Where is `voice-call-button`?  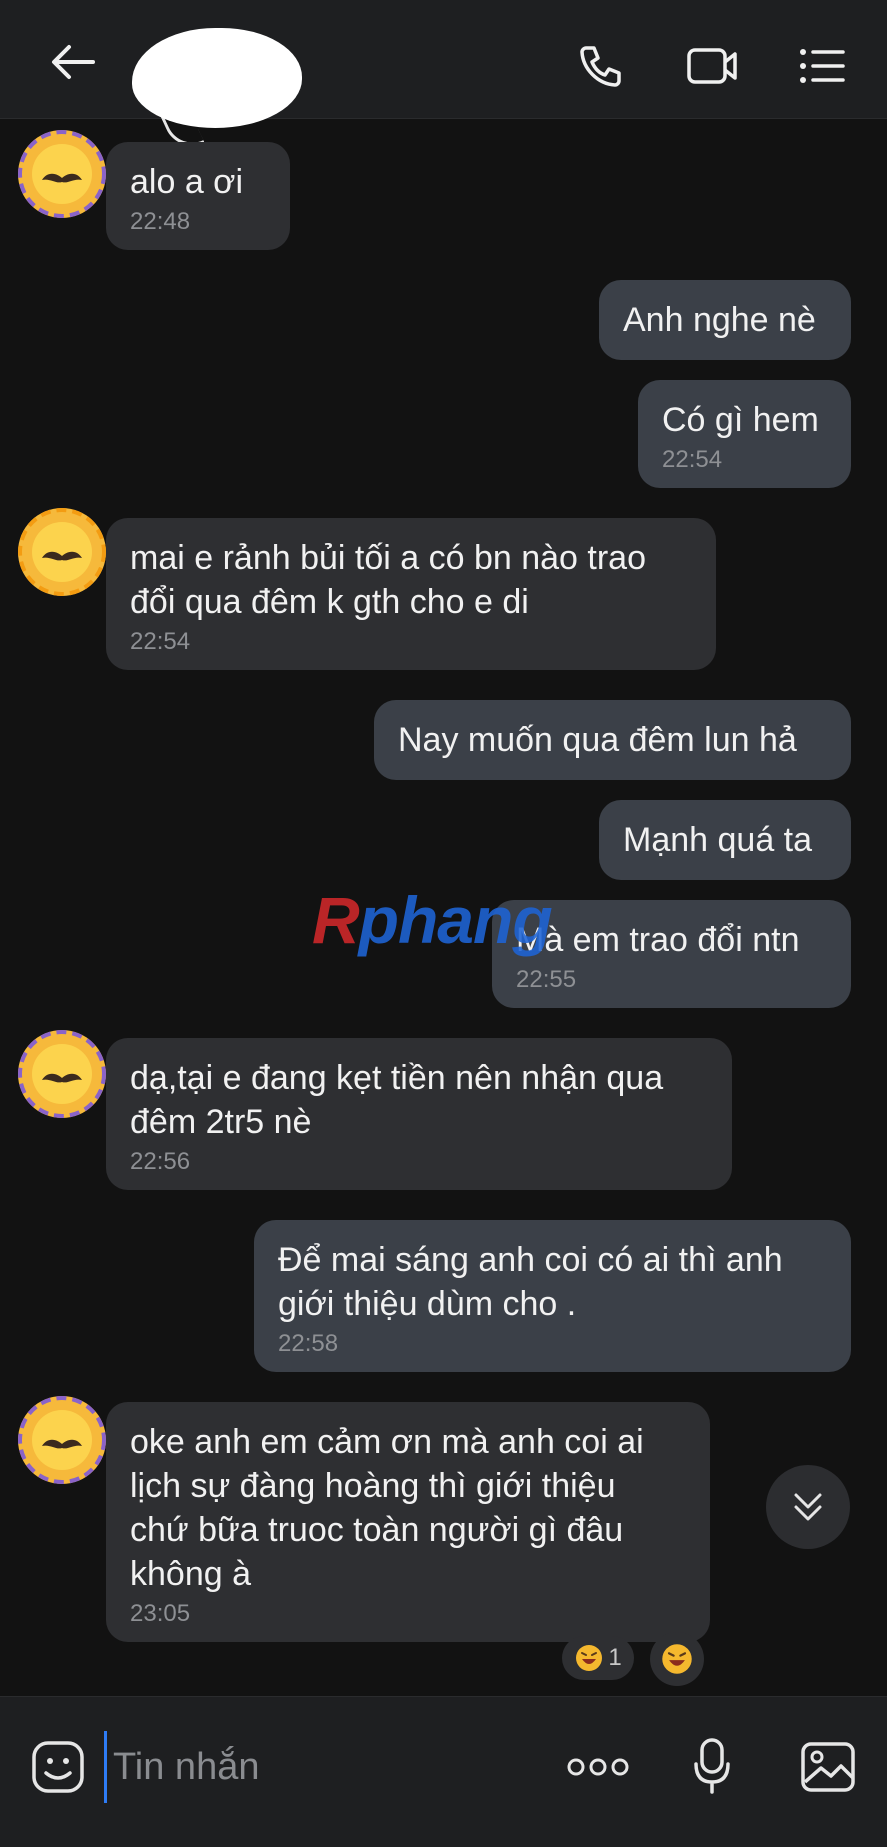 voice-call-button is located at coordinates (600, 66).